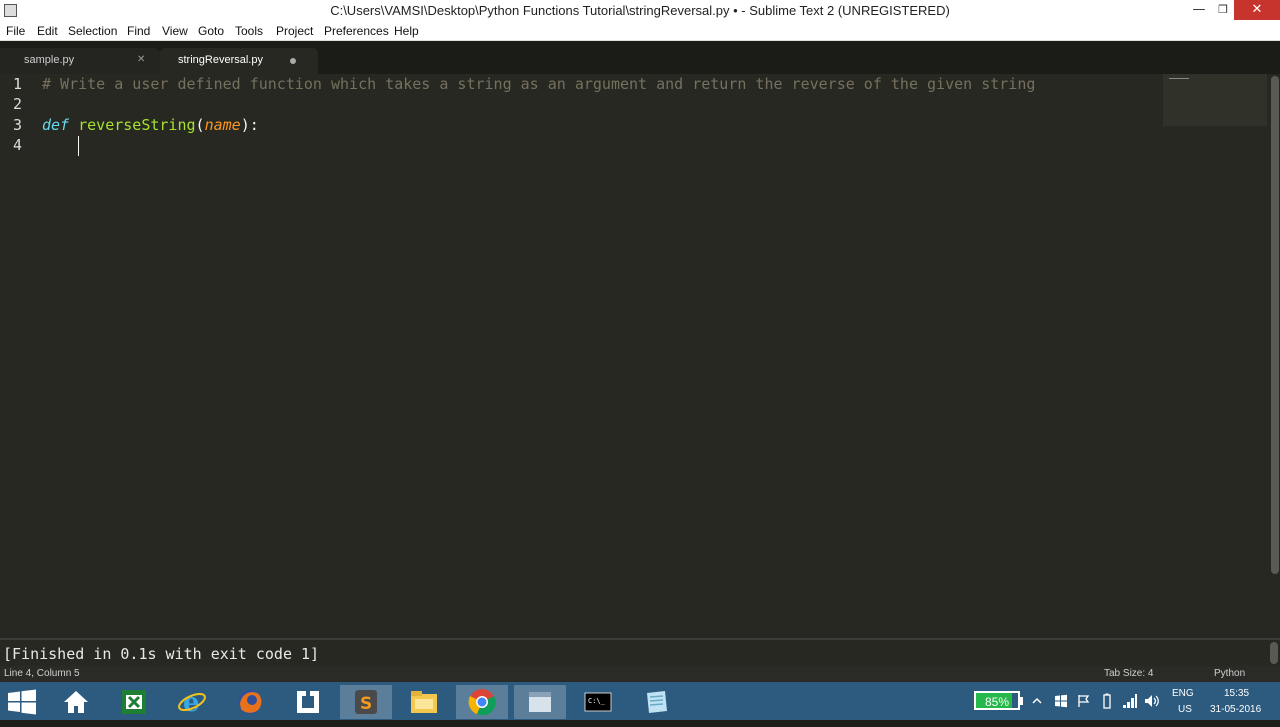 This screenshot has height=727, width=1280. Describe the element at coordinates (15, 31) in the screenshot. I see `menu-file: File` at that location.